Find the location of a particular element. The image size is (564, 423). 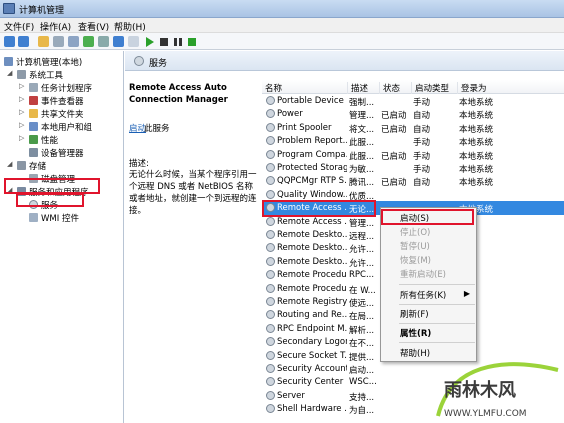

menu-item-resume: 恢复(M) is located at coordinates (428, 259).